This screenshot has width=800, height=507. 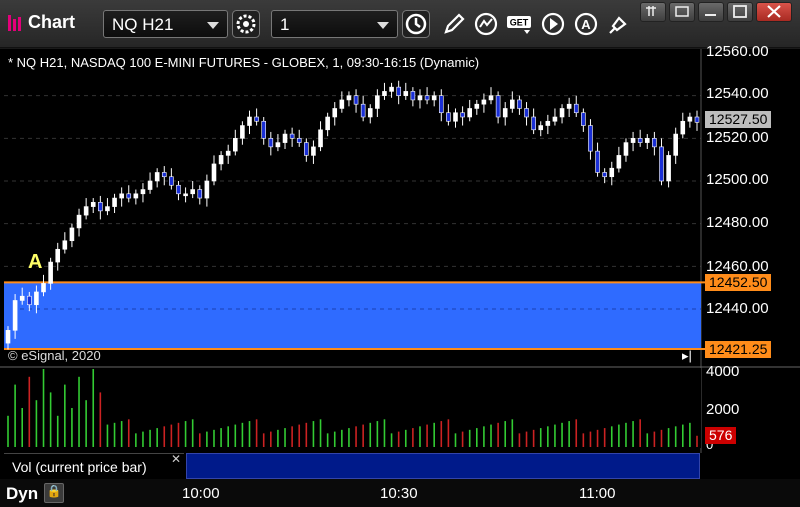 What do you see at coordinates (35, 262) in the screenshot?
I see `chart-marker-a: A` at bounding box center [35, 262].